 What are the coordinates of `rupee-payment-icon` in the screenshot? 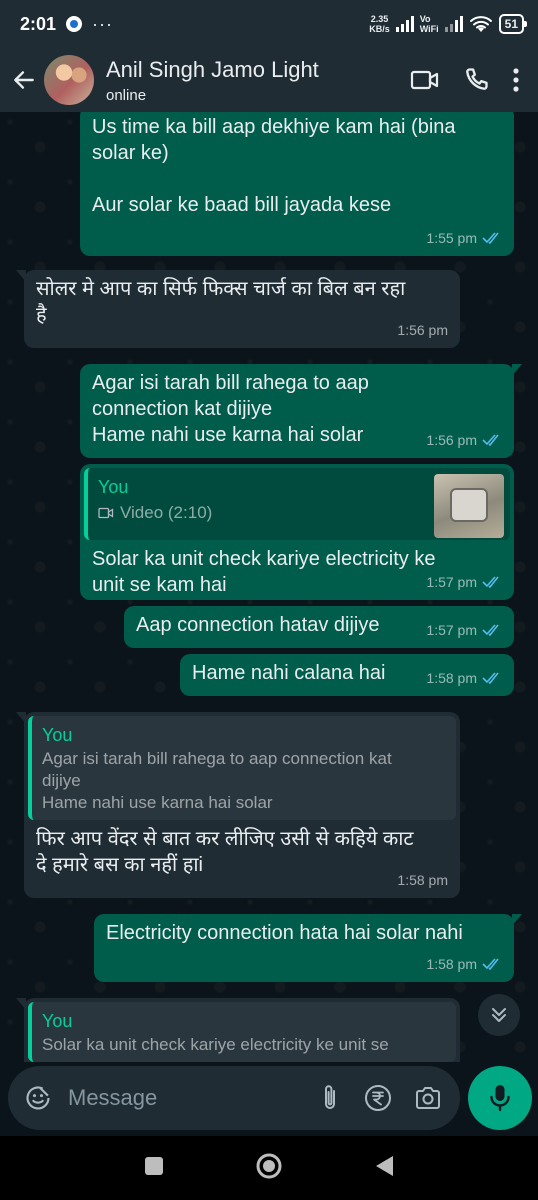 It's located at (378, 1098).